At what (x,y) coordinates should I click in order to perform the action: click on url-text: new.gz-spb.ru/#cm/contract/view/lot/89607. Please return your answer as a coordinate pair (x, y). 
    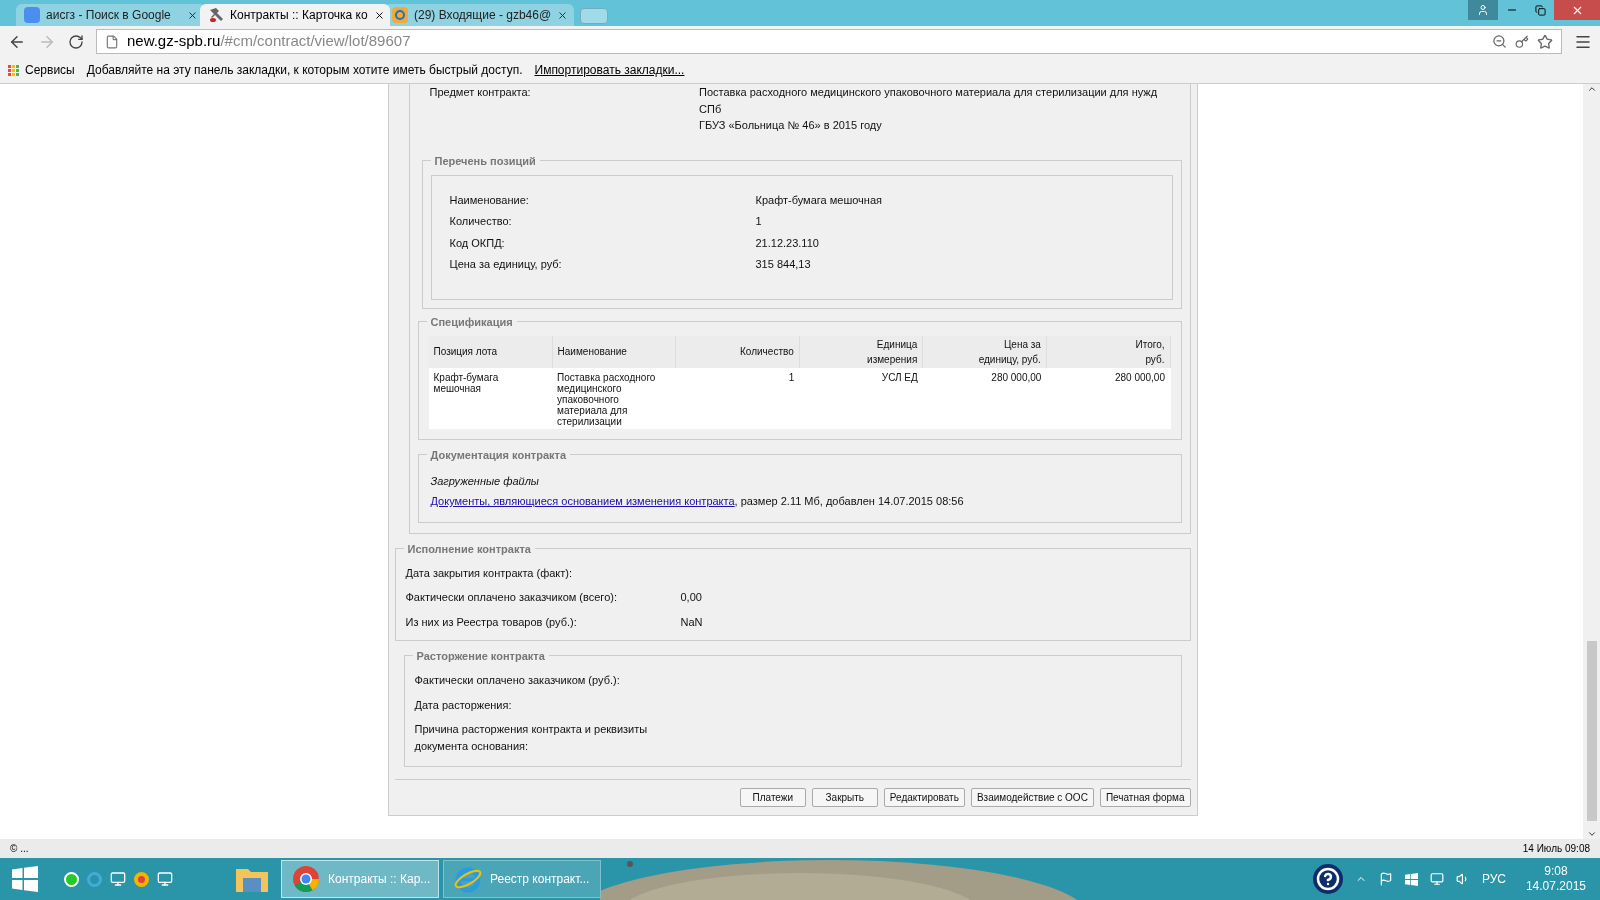
    Looking at the image, I should click on (269, 41).